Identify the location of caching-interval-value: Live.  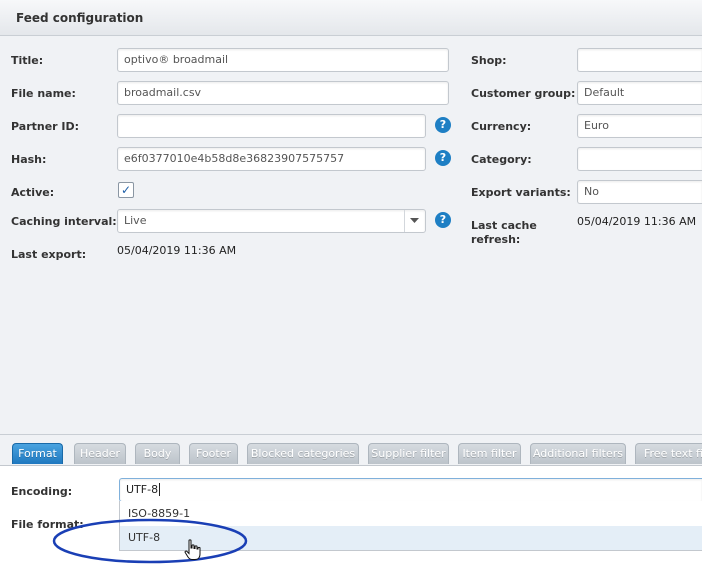
(135, 220).